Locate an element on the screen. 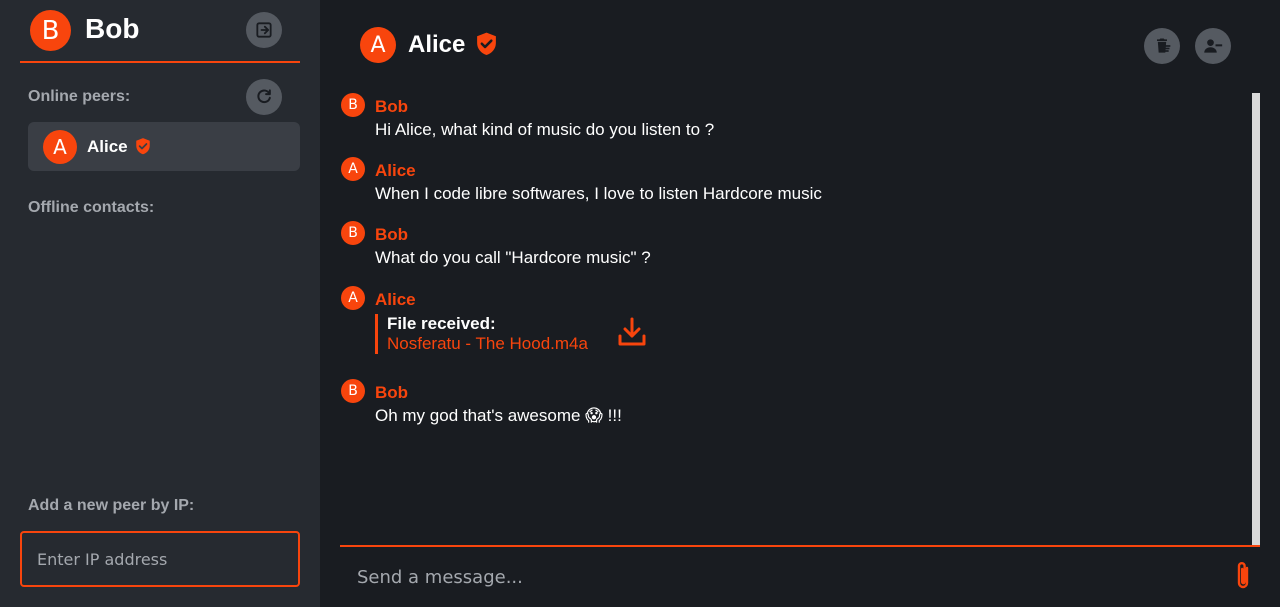  message-text: Oh my god that's awesome 😱 !!! is located at coordinates (498, 415).